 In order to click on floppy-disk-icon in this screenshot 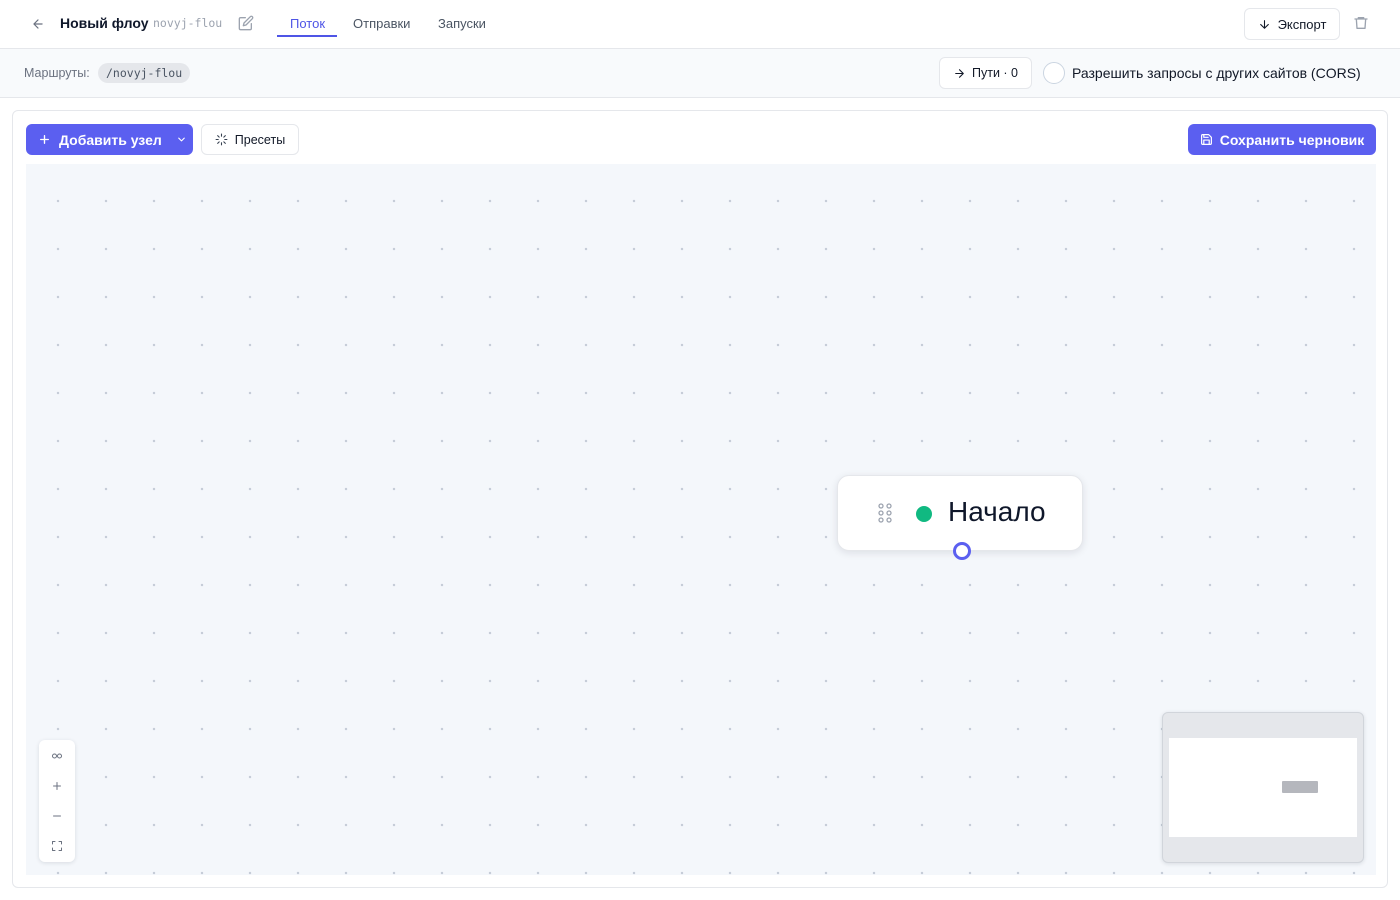, I will do `click(1206, 139)`.